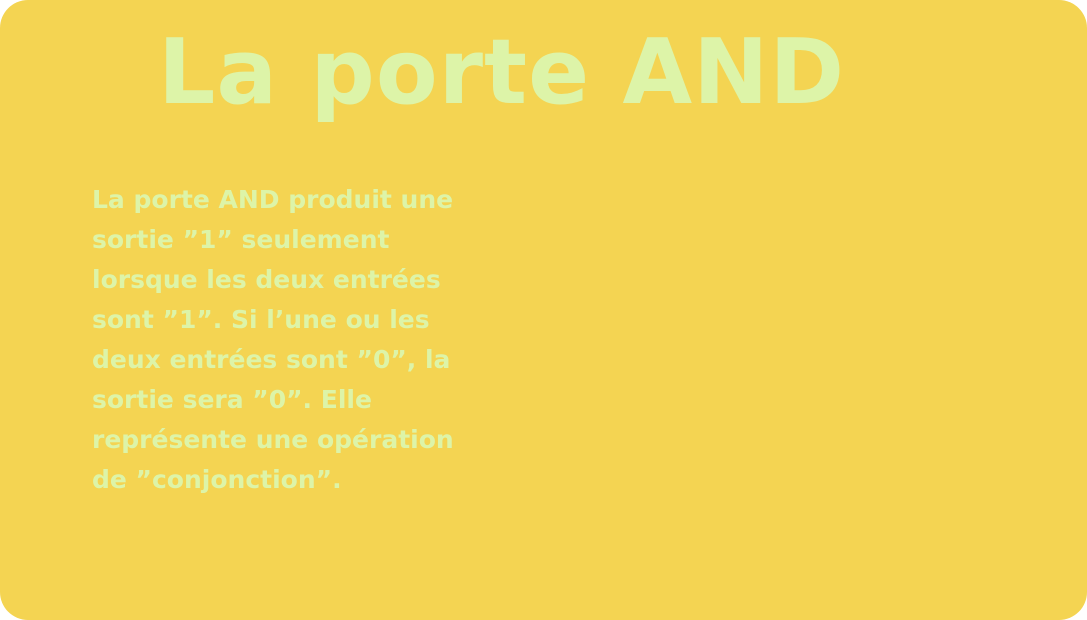 The height and width of the screenshot is (620, 1087). What do you see at coordinates (273, 199) in the screenshot?
I see `paragraph-line: La porte AND produit une` at bounding box center [273, 199].